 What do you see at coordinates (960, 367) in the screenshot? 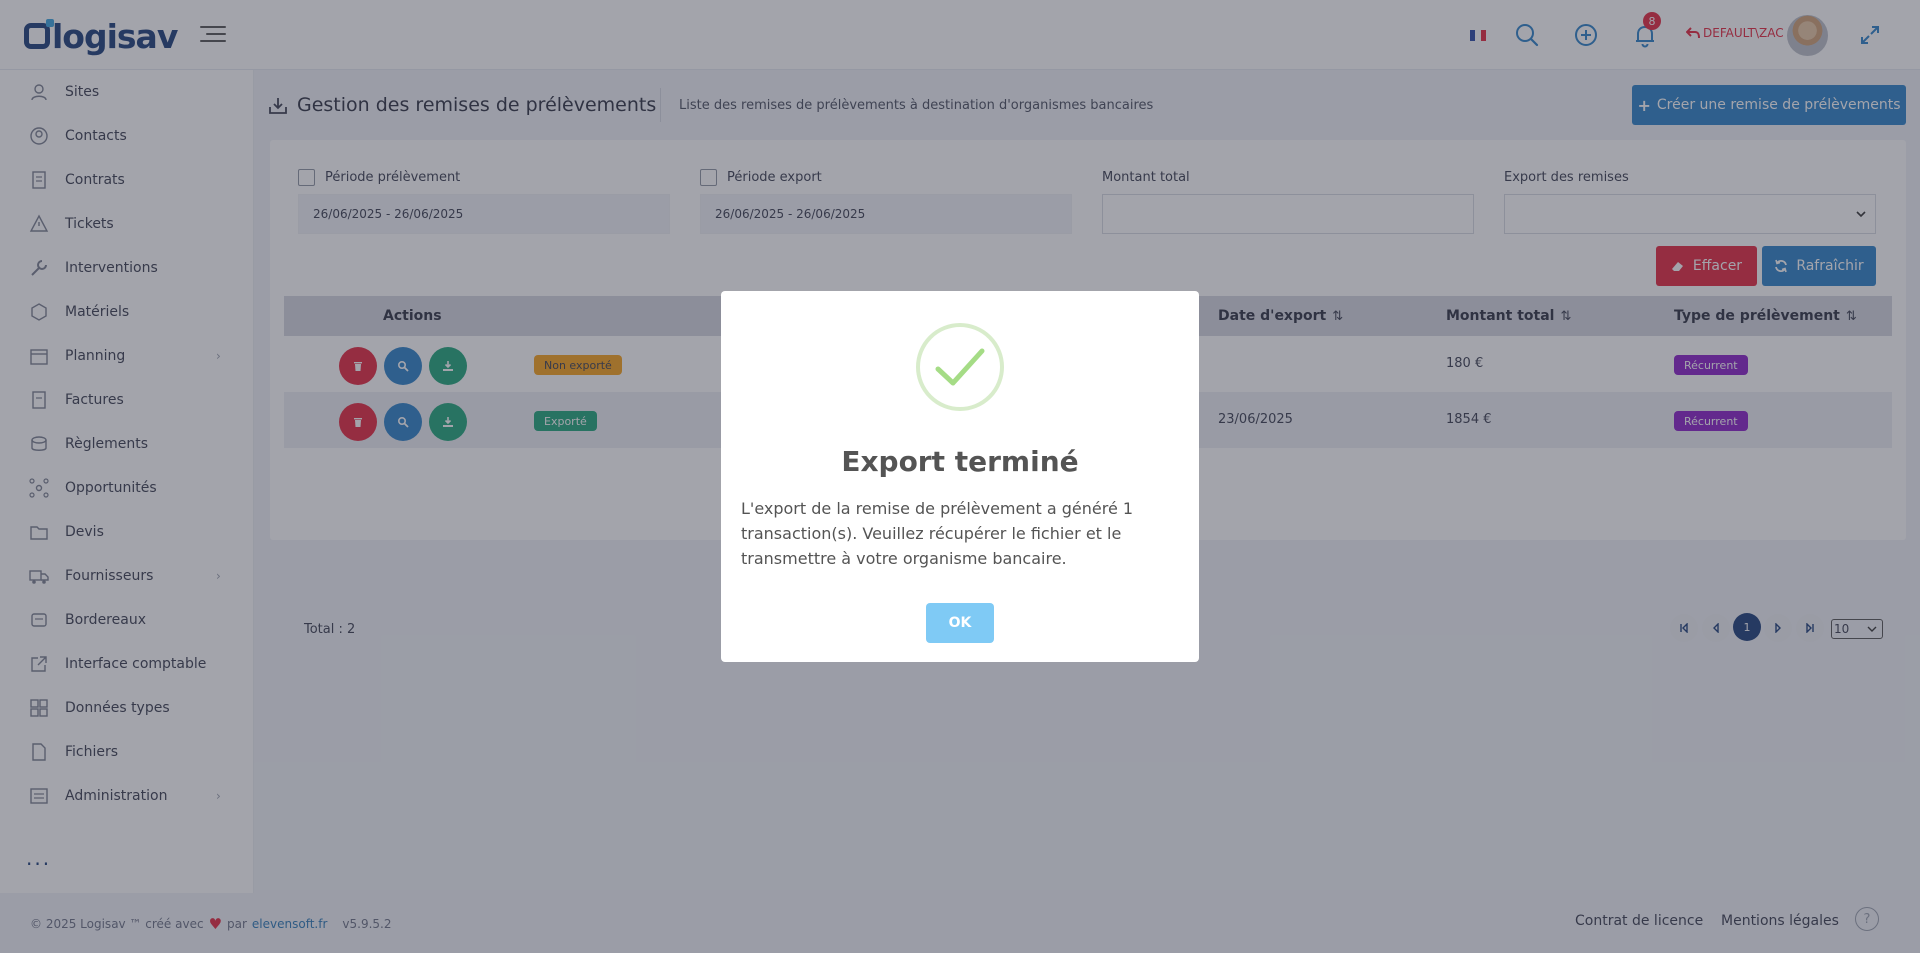
I see `success-check-icon` at bounding box center [960, 367].